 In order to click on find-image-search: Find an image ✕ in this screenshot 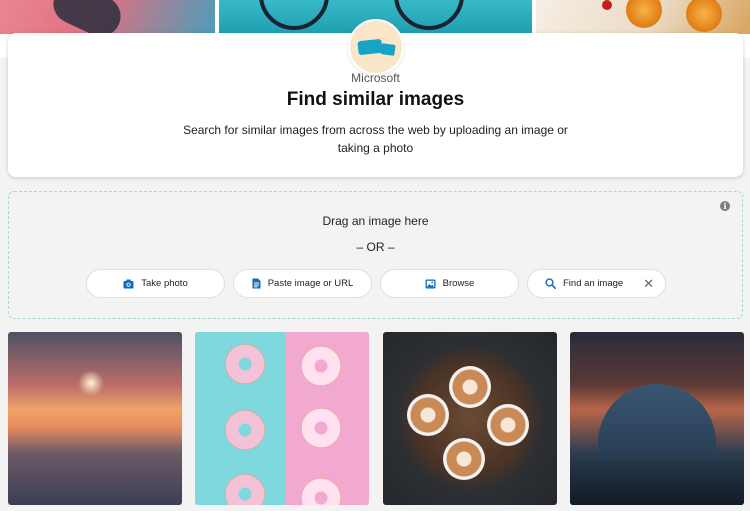, I will do `click(596, 283)`.